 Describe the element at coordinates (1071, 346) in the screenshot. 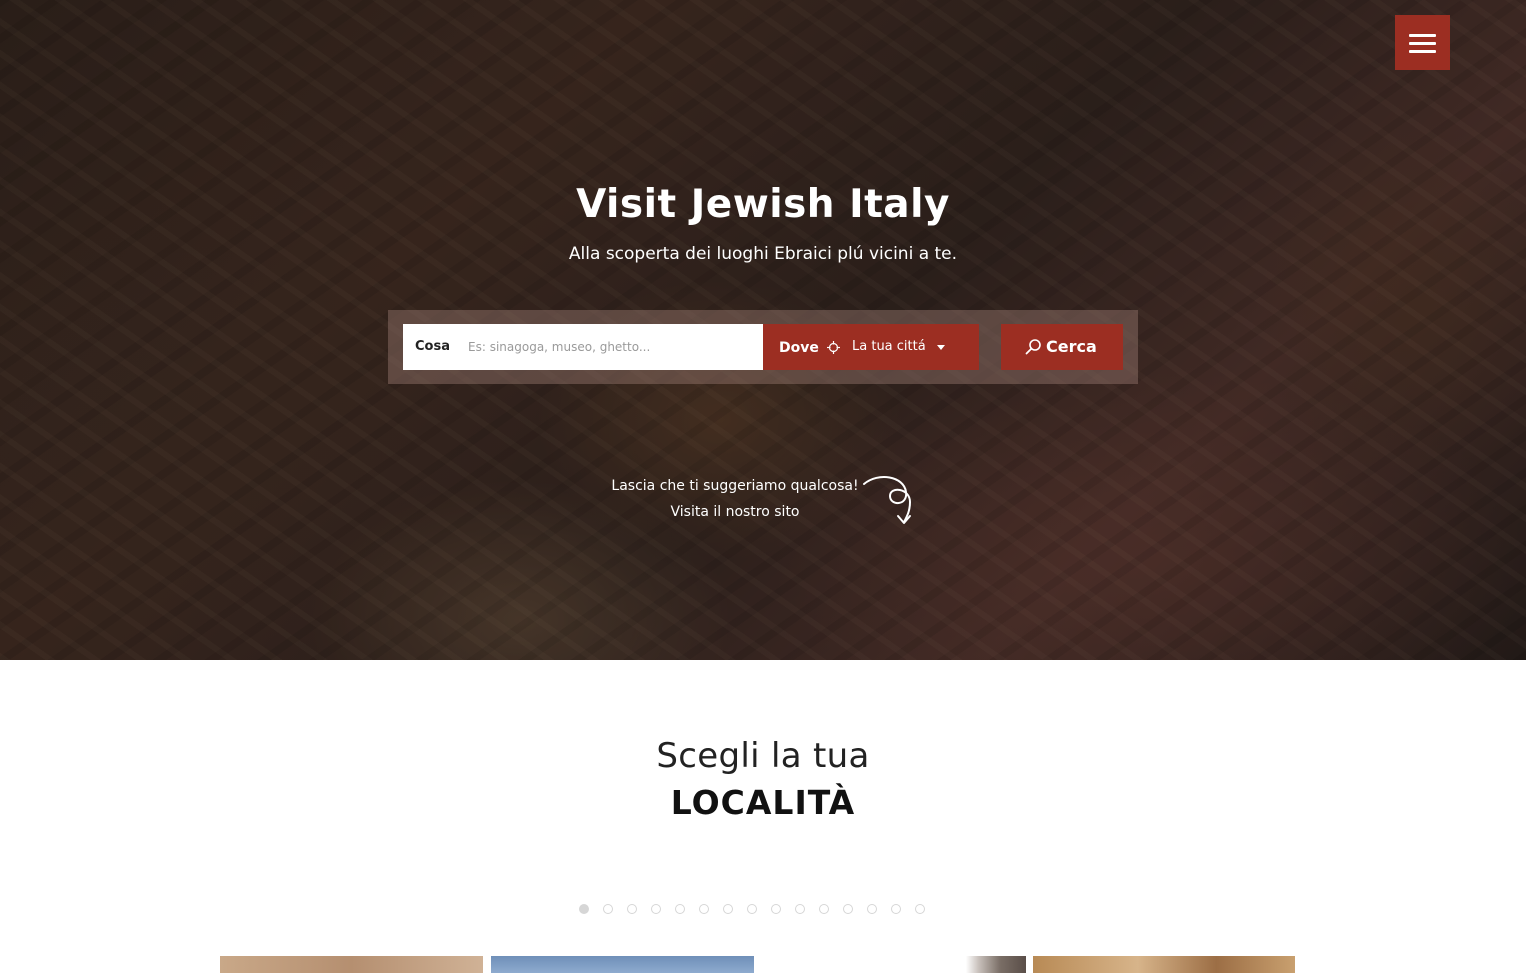

I see `search-button-label: Cerca` at that location.